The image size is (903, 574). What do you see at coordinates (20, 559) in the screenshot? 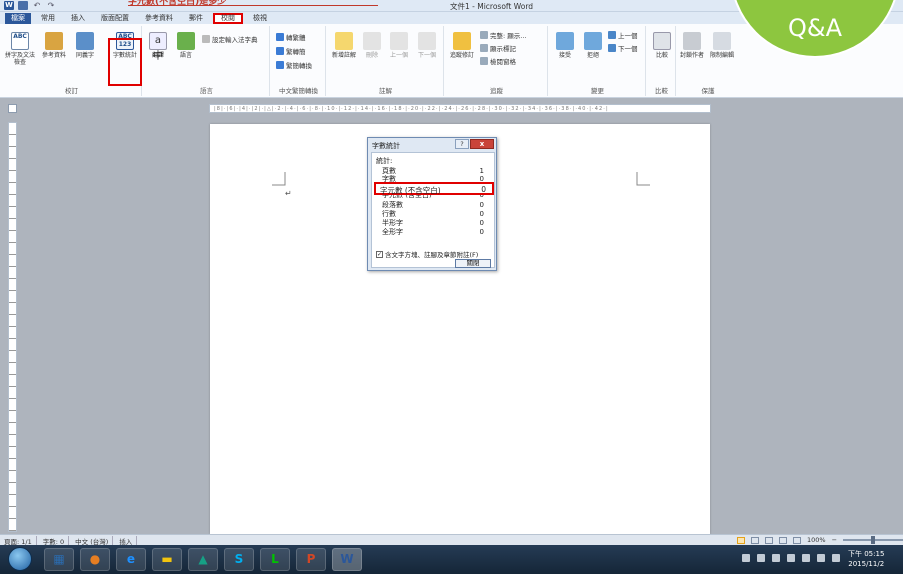
I see `start-button-icon` at bounding box center [20, 559].